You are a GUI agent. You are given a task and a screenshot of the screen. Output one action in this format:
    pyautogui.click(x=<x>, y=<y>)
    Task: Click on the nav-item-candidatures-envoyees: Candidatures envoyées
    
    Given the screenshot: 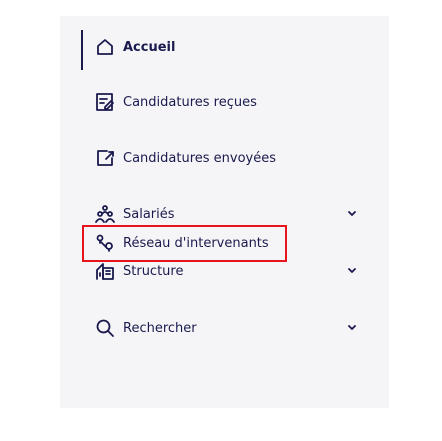 What is the action you would take?
    pyautogui.click(x=185, y=158)
    